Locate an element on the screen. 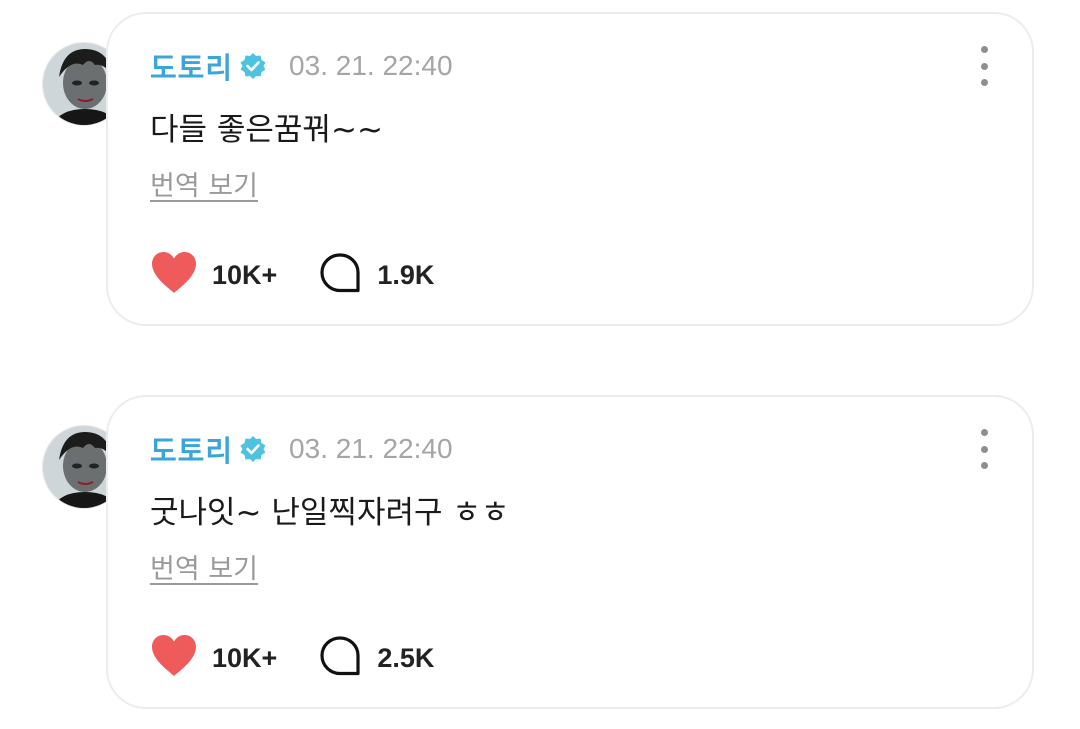 Image resolution: width=1080 pixels, height=729 pixels. post-actions: 10K+ 2.5K is located at coordinates (292, 658).